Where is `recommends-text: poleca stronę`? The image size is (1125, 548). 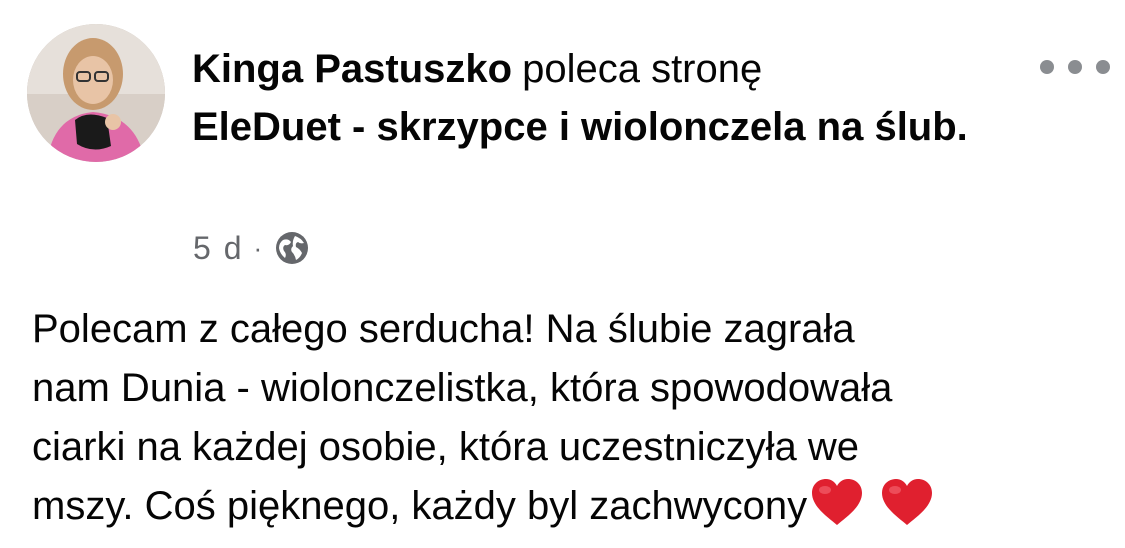 recommends-text: poleca stronę is located at coordinates (642, 69).